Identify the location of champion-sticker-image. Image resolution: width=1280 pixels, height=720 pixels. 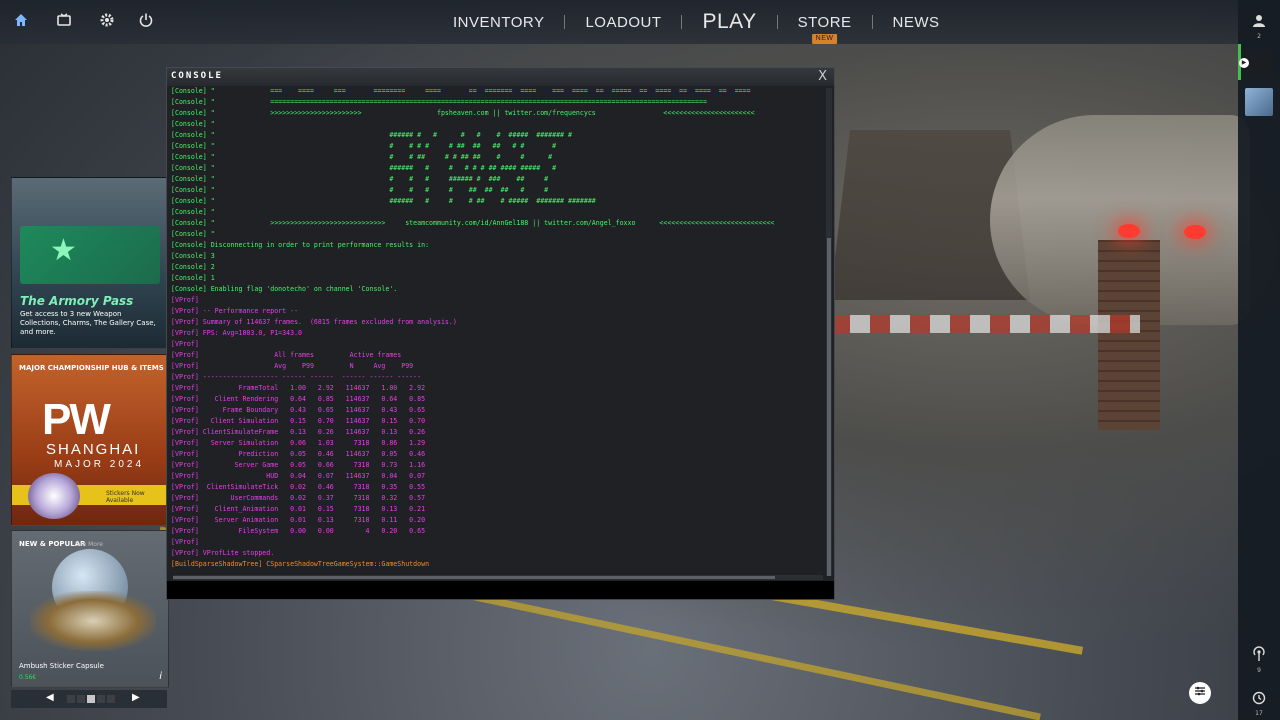
(54, 496).